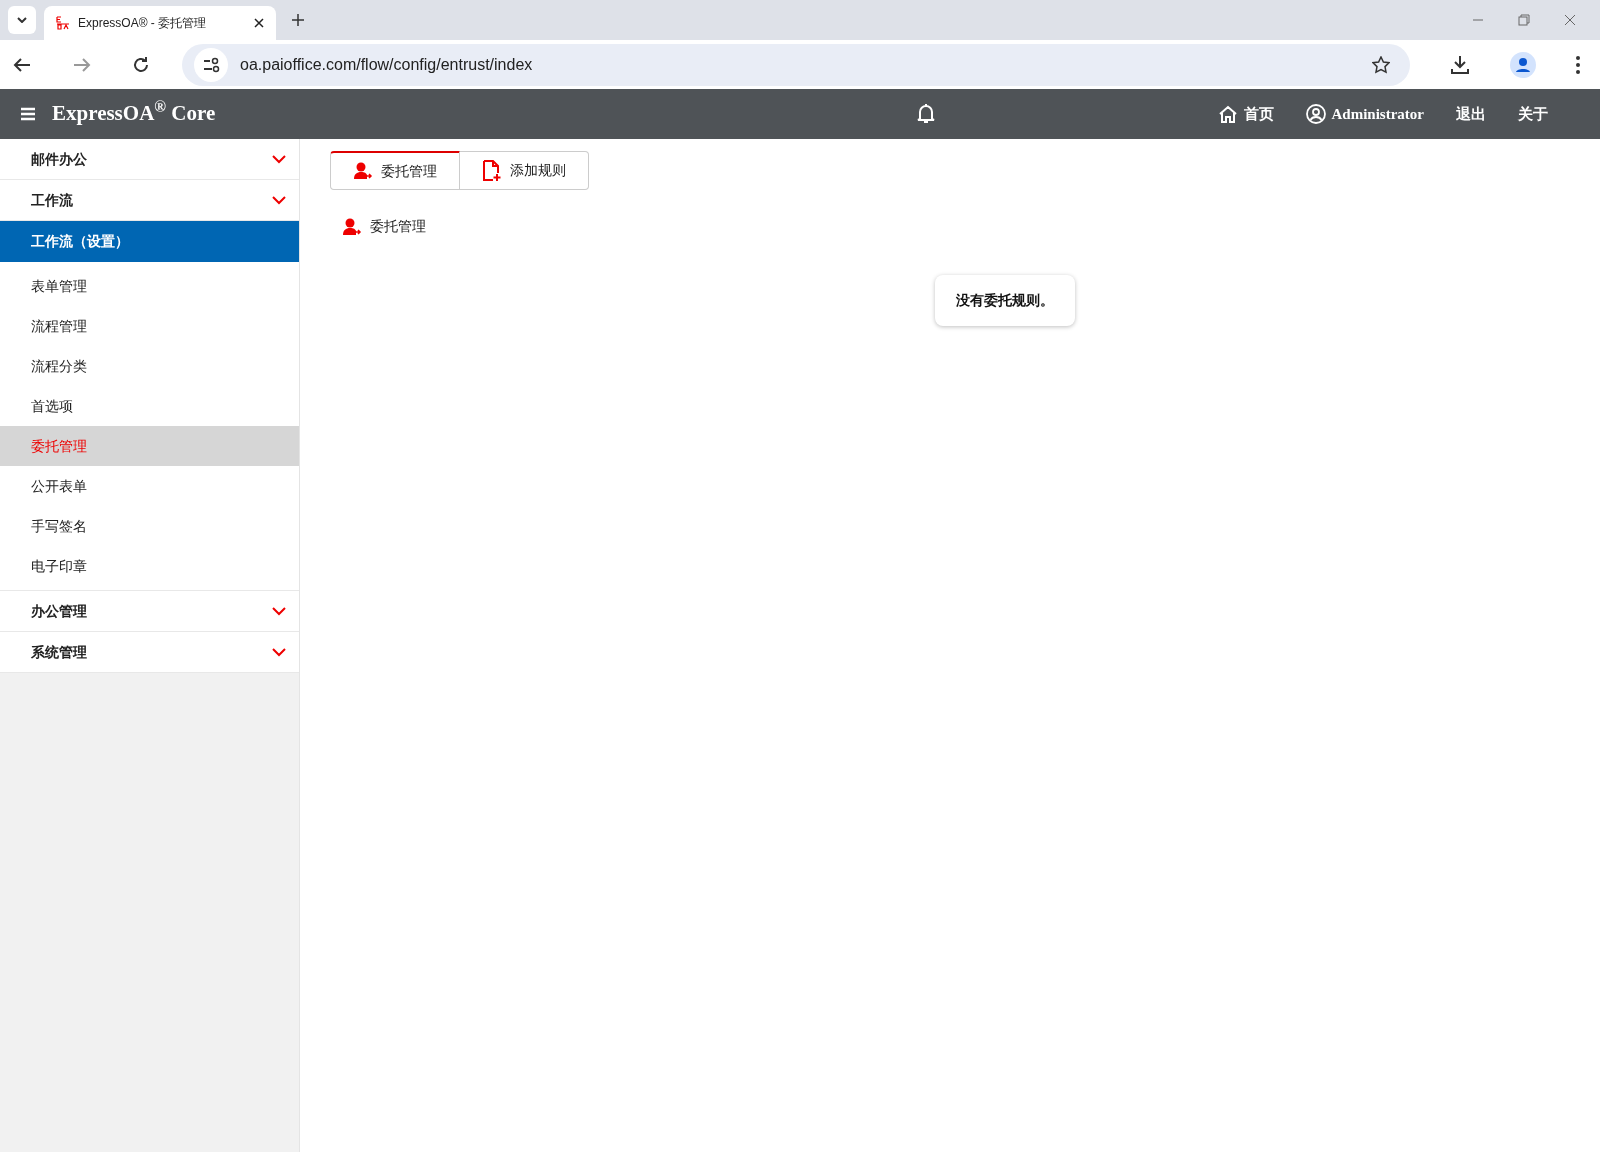 This screenshot has width=1600, height=1152. Describe the element at coordinates (141, 64) in the screenshot. I see `reload-icon` at that location.